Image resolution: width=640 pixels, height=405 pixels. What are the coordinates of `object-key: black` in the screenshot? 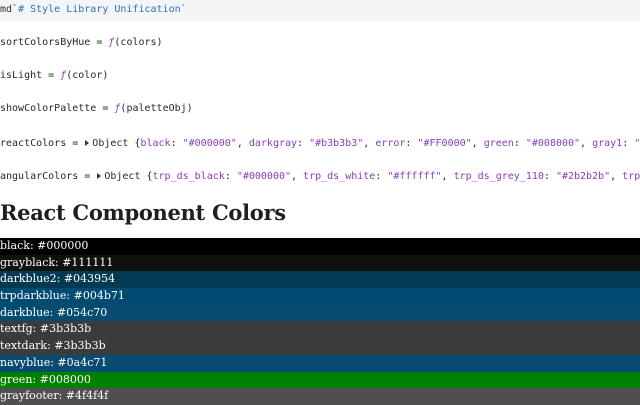 It's located at (155, 143).